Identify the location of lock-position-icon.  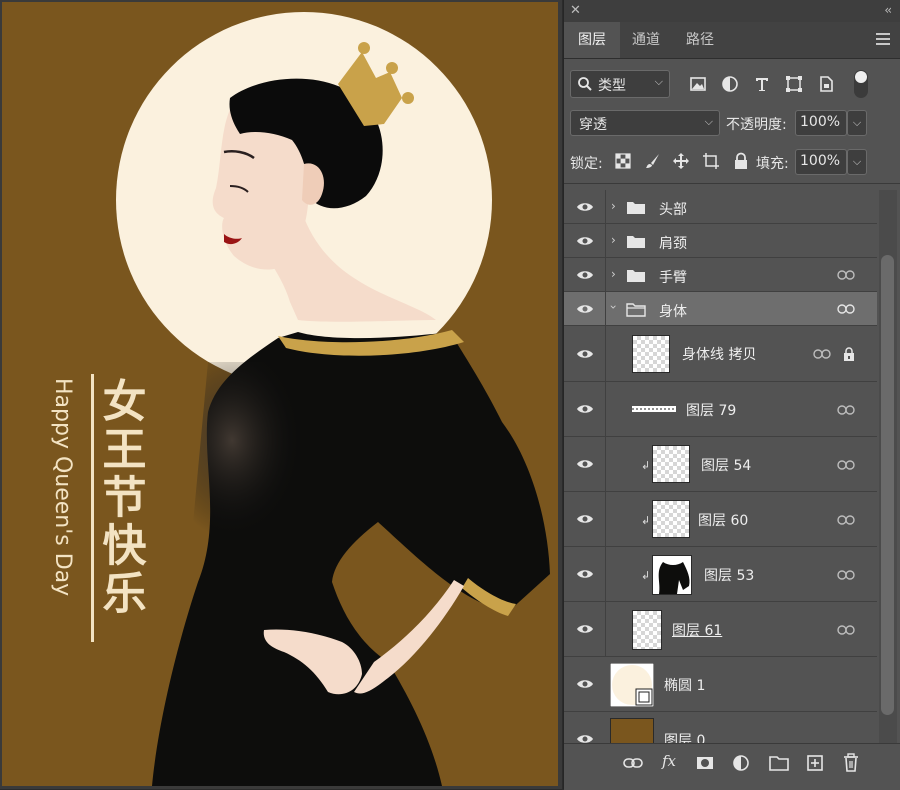
(681, 161).